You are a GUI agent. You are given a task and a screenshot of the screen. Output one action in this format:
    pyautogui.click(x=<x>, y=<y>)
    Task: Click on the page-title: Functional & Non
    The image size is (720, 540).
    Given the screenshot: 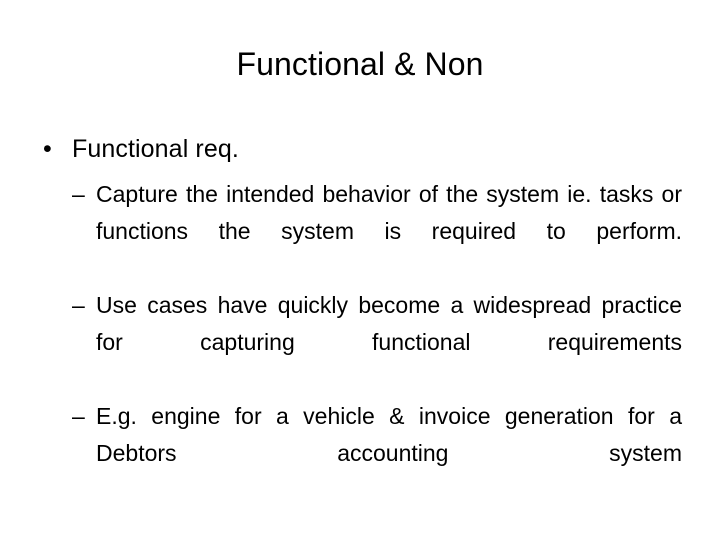 What is the action you would take?
    pyautogui.click(x=360, y=64)
    